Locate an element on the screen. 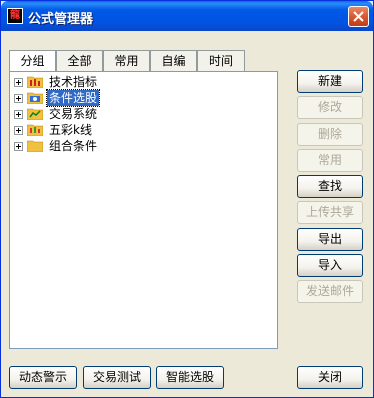 The width and height of the screenshot is (374, 398). indicator-folder-icon is located at coordinates (35, 82).